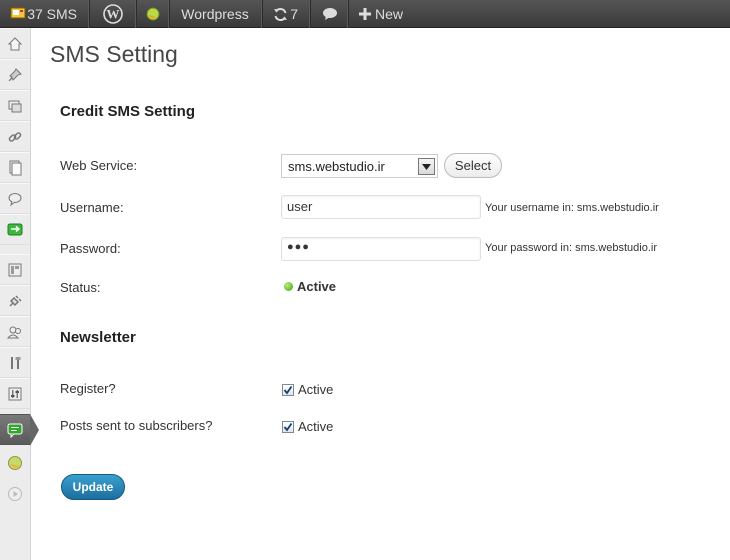  I want to click on appearance-icon, so click(15, 270).